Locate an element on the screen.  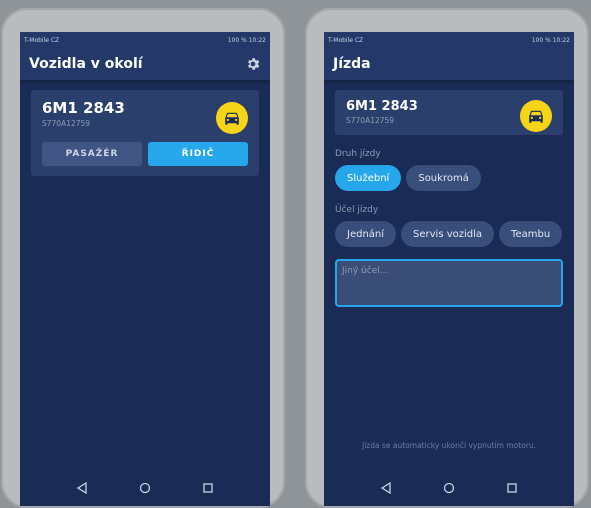
purpose-chips: Jednání Servis vozidla Teambu is located at coordinates (454, 234).